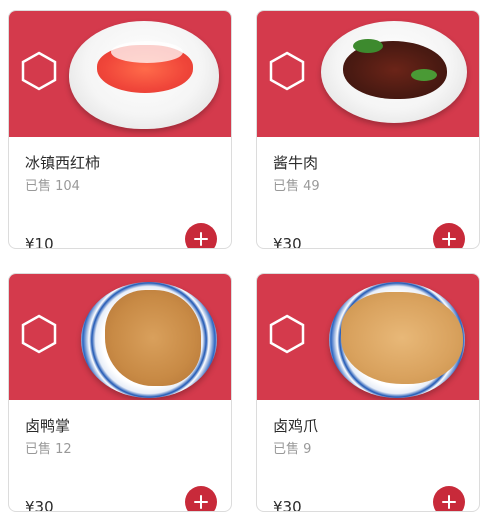  What do you see at coordinates (402, 338) in the screenshot?
I see `chicken-feet` at bounding box center [402, 338].